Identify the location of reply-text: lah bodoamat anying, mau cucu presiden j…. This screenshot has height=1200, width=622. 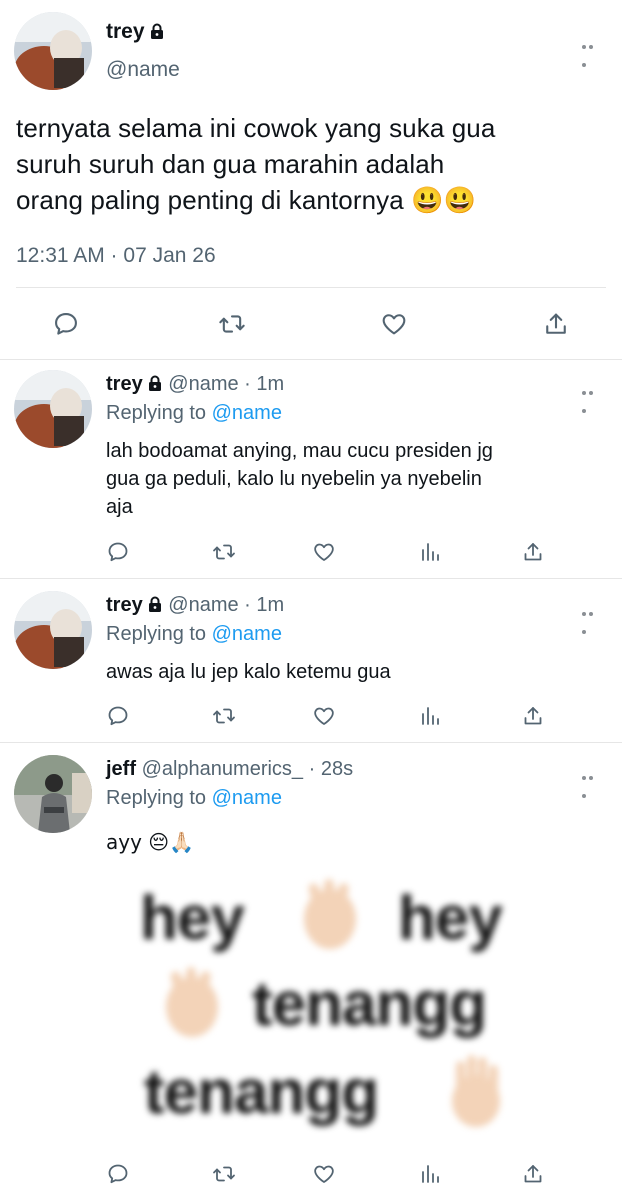
(299, 479).